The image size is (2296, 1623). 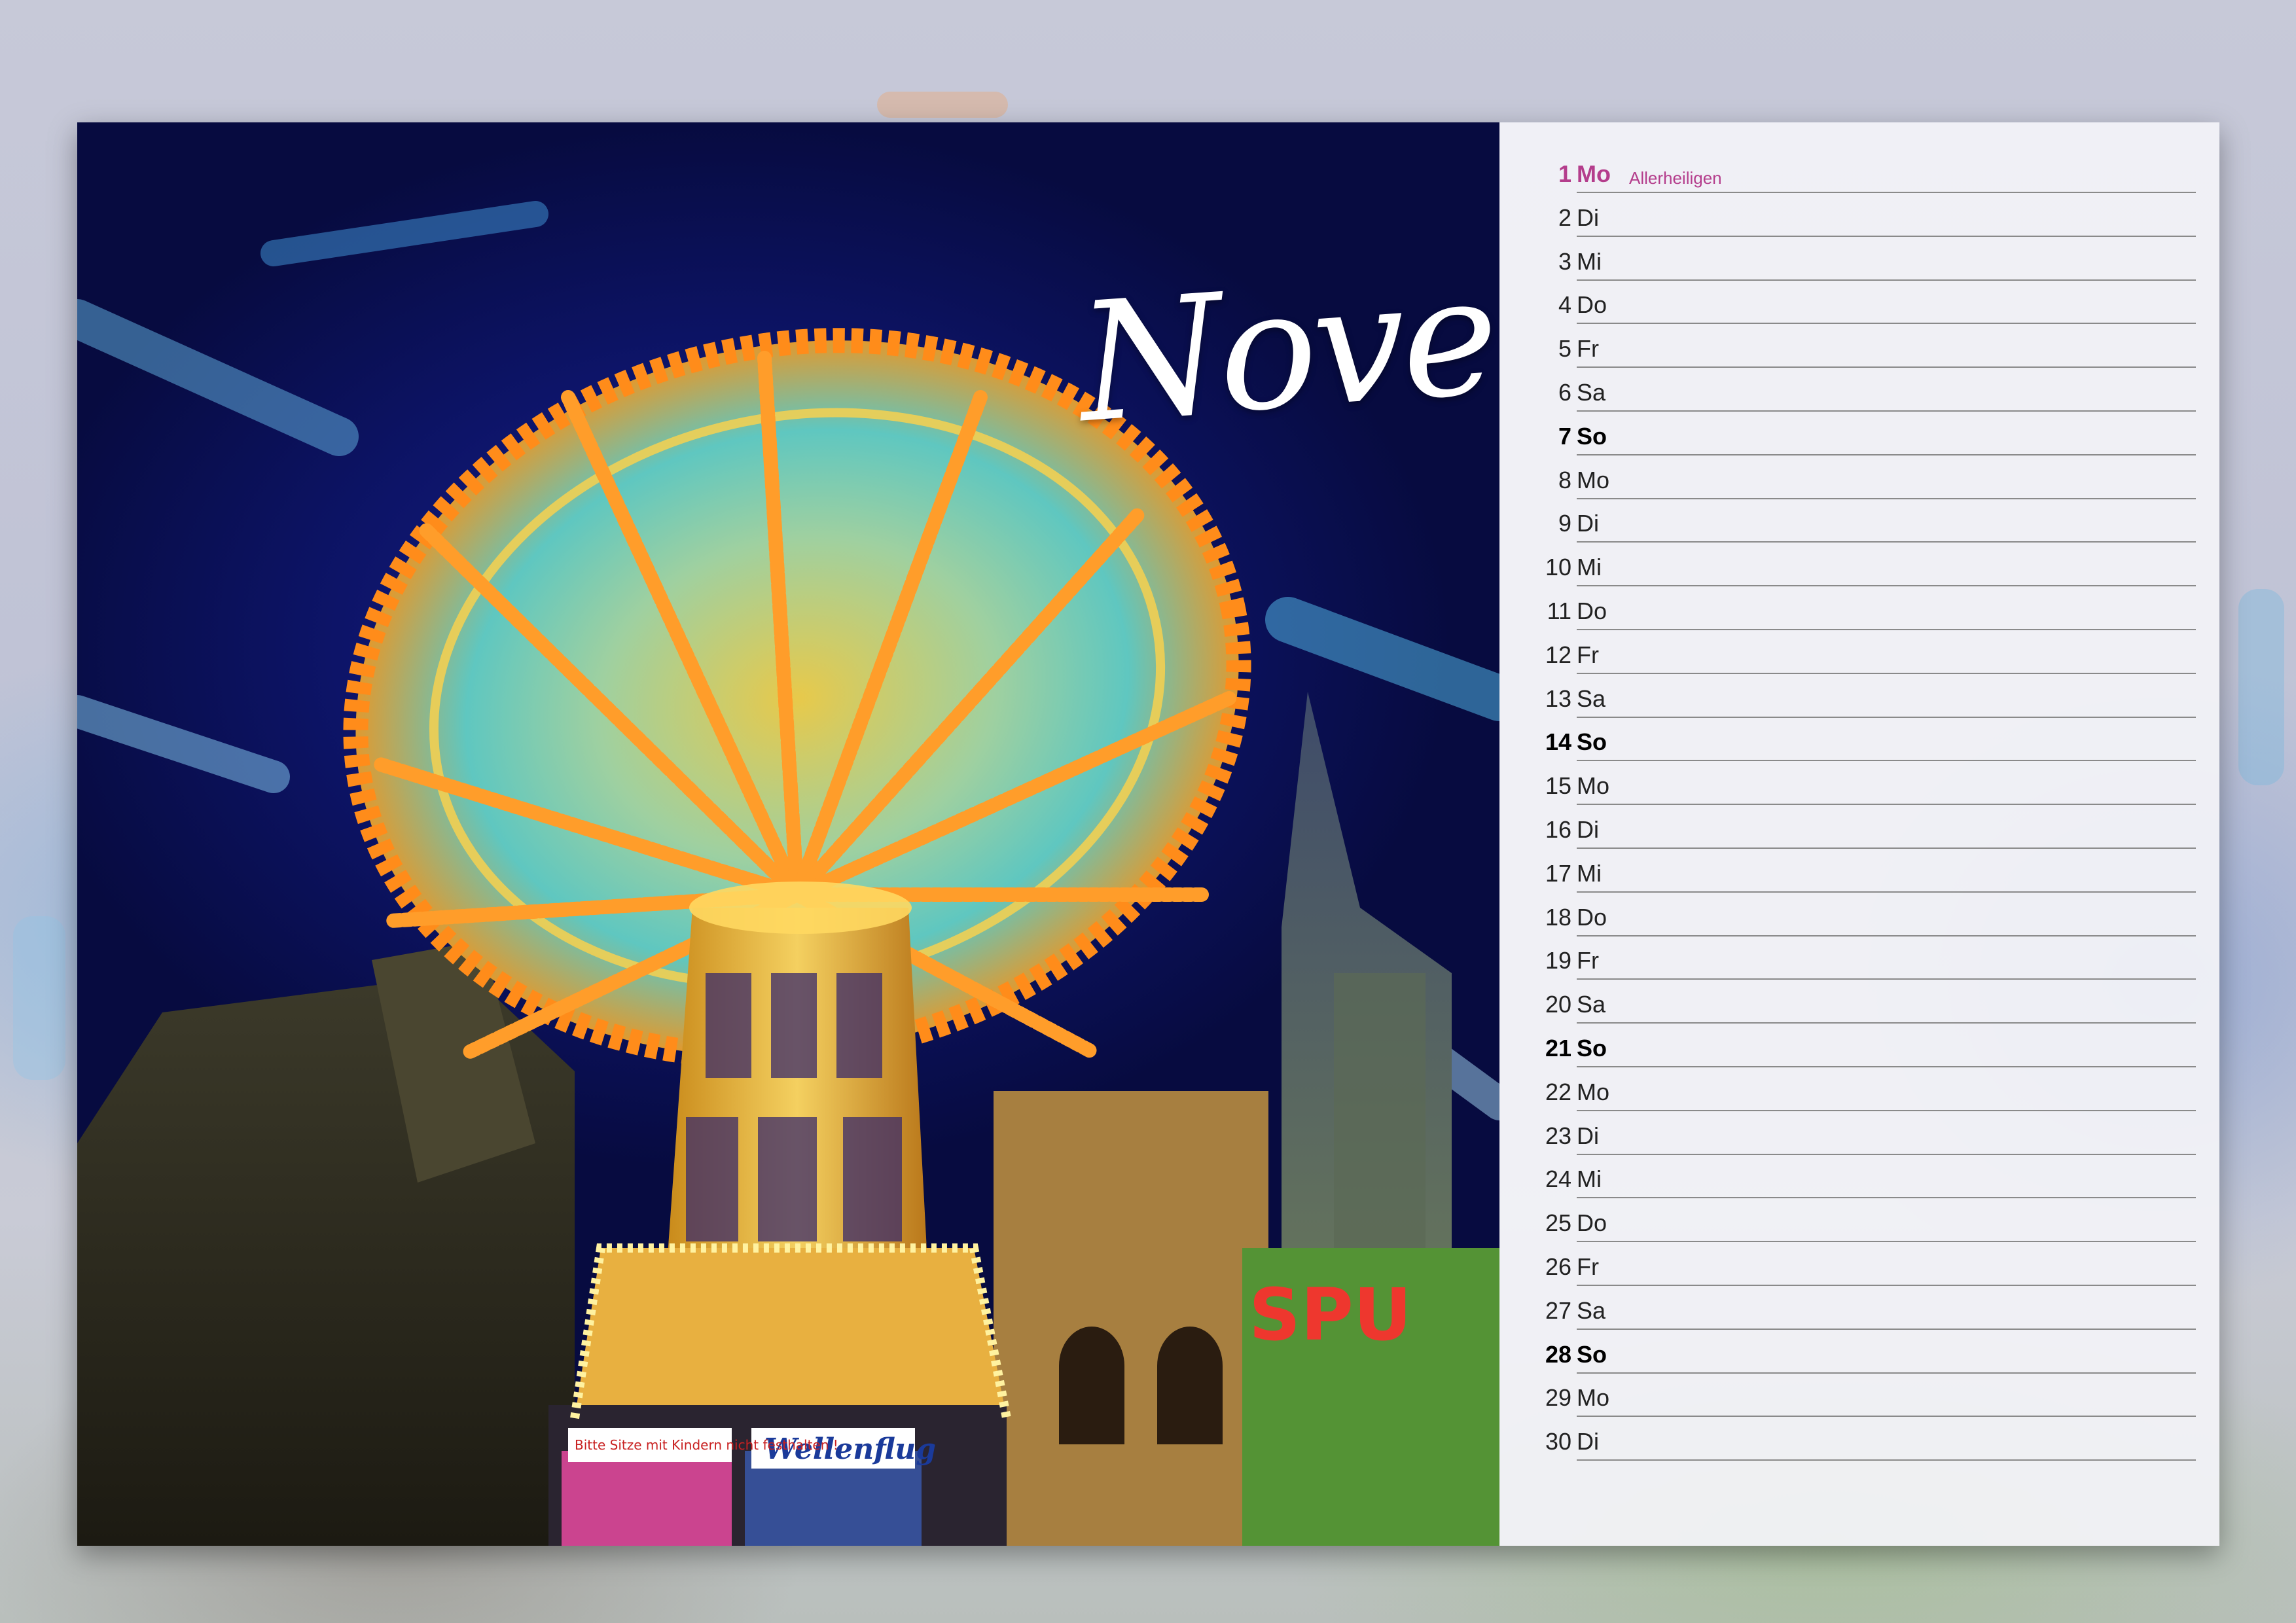 I want to click on day-row: 25 Do, so click(x=1859, y=1220).